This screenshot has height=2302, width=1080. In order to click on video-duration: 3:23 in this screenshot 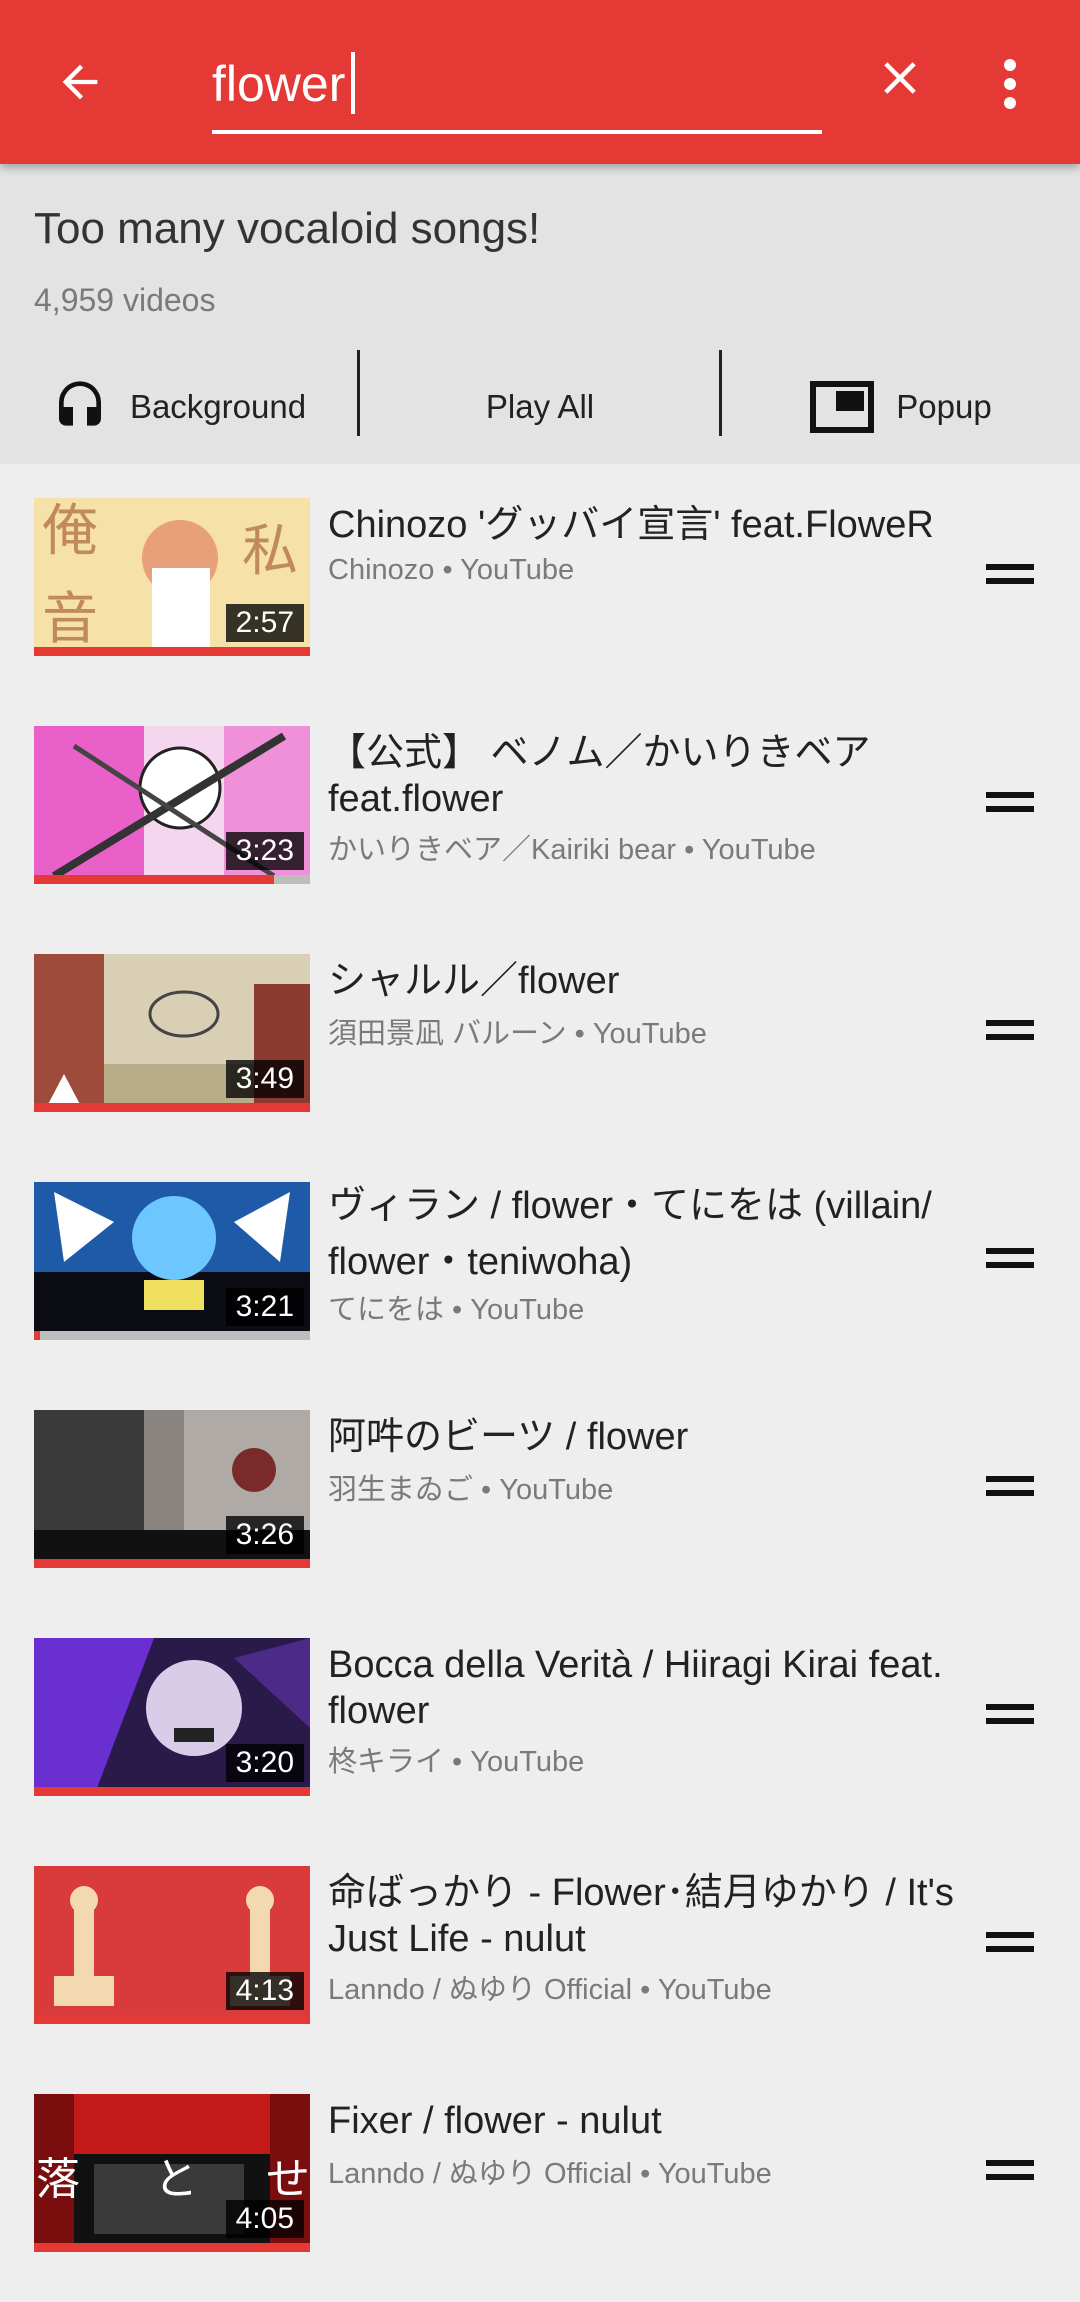, I will do `click(264, 851)`.